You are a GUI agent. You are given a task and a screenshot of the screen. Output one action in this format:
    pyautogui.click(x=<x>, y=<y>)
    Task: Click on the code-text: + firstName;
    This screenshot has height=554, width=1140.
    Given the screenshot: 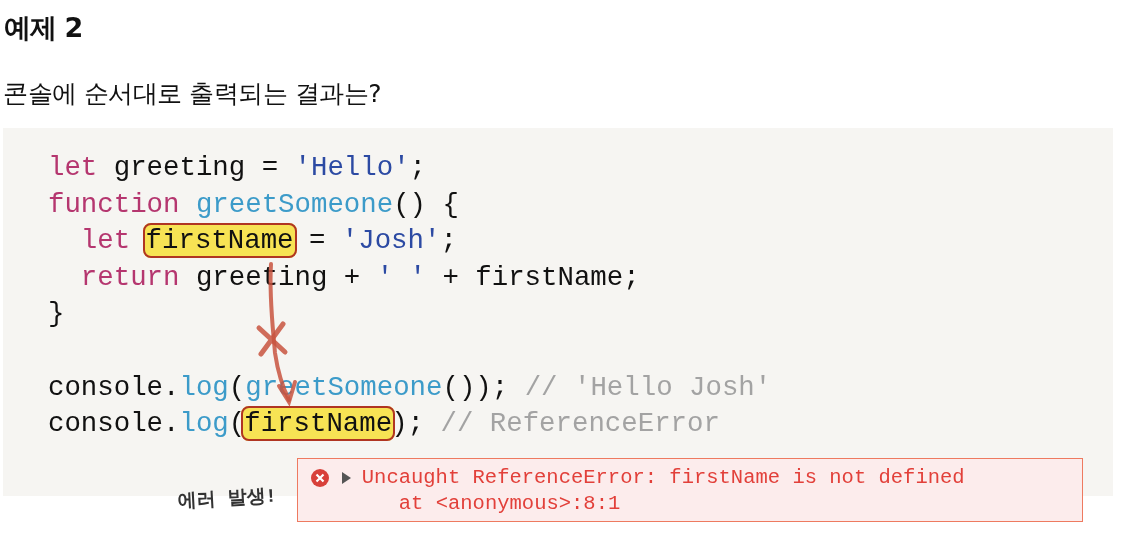 What is the action you would take?
    pyautogui.click(x=541, y=277)
    